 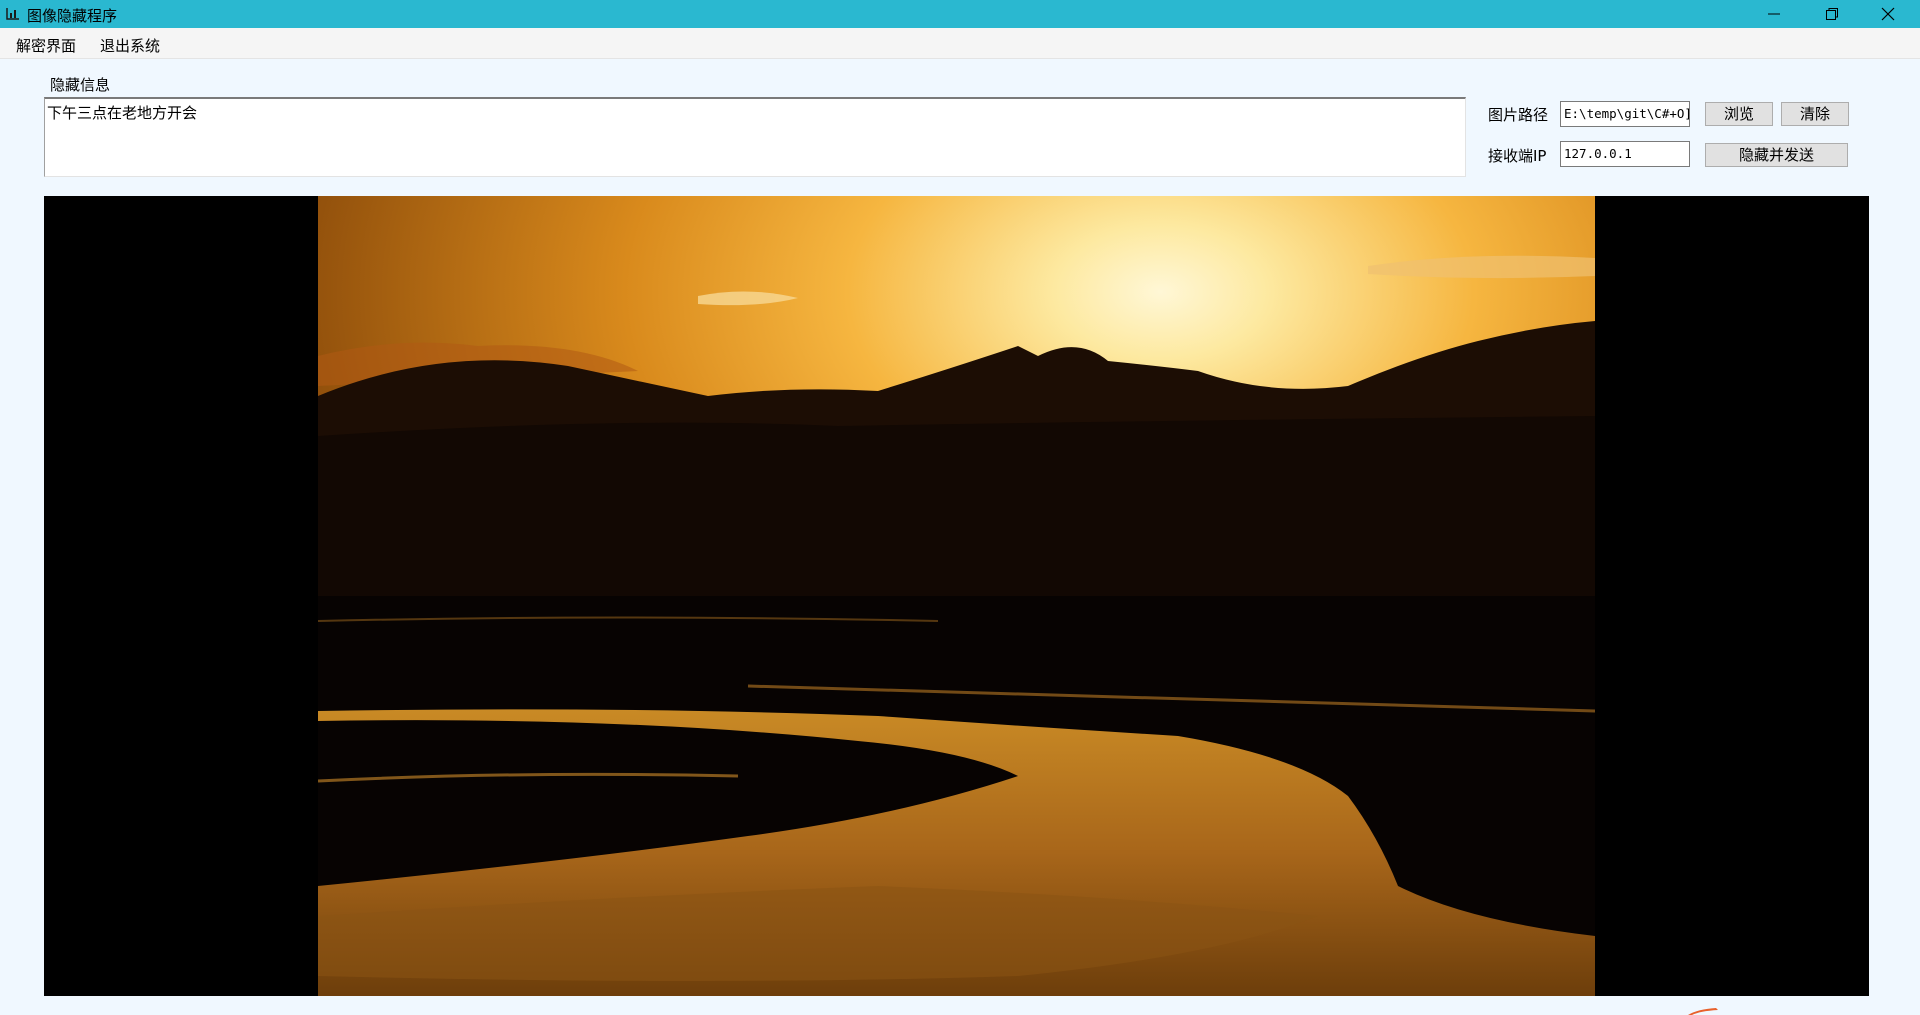 What do you see at coordinates (130, 45) in the screenshot?
I see `menu-item-exit: 退出系统` at bounding box center [130, 45].